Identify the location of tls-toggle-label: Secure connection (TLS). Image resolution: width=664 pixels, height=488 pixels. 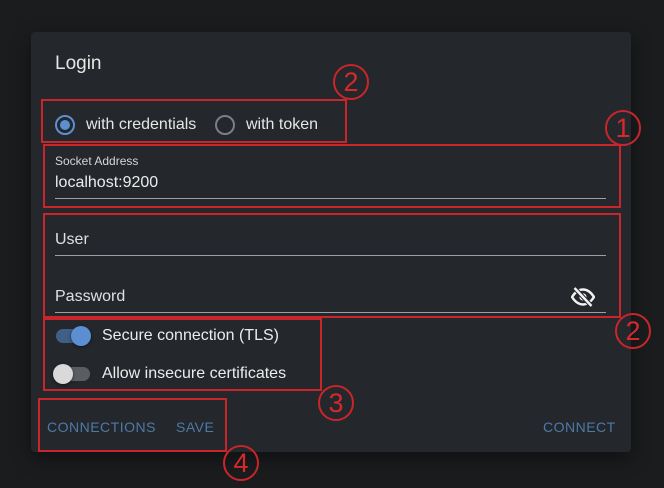
(190, 336).